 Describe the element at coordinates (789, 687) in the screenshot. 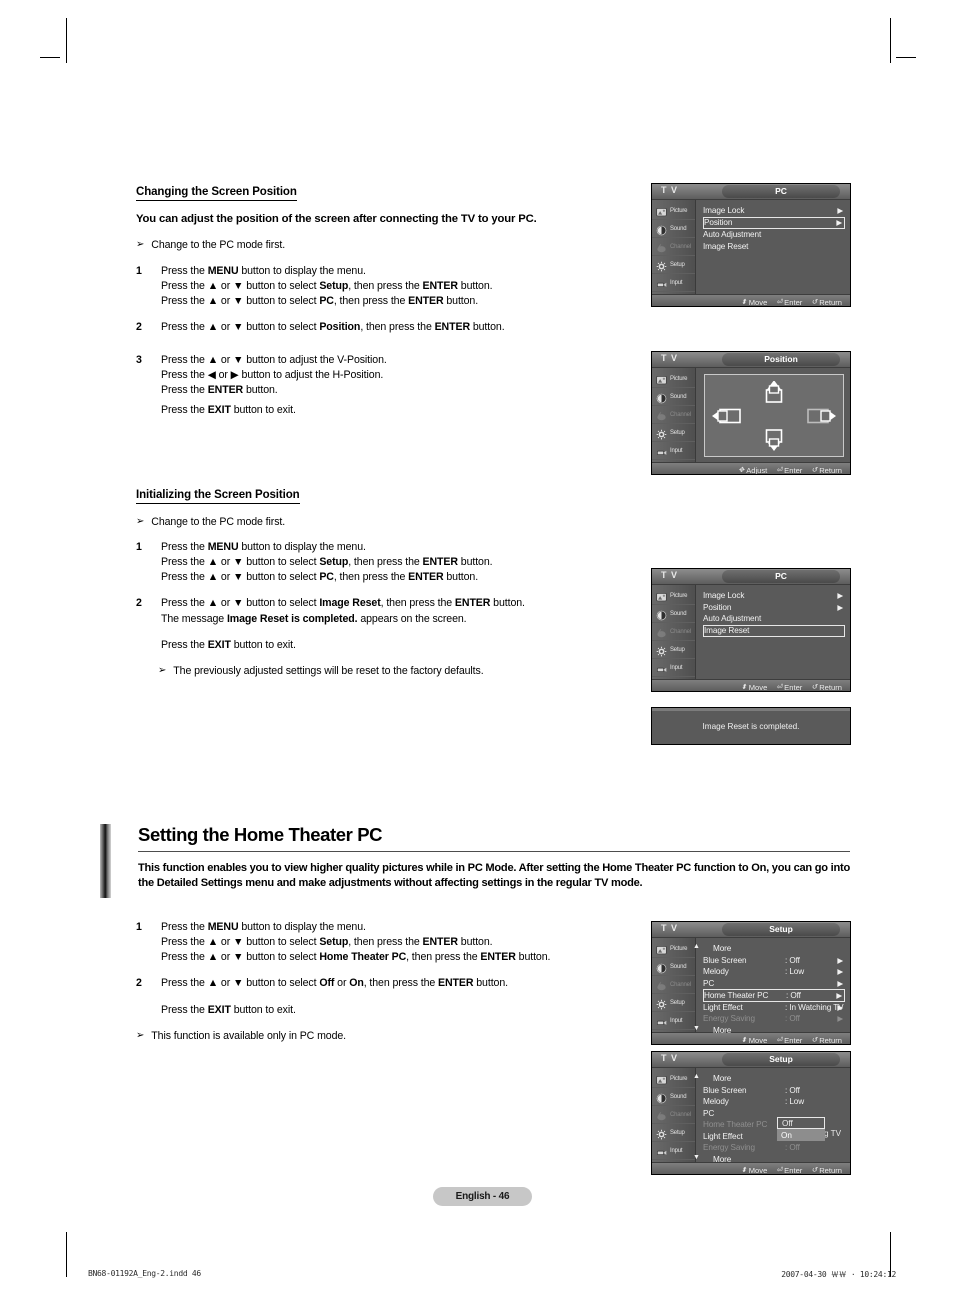

I see `nav-enter: ⏎ Enter` at that location.